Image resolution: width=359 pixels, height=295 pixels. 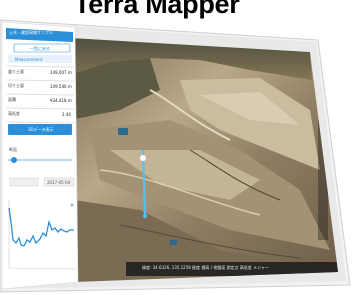 I want to click on row-label-2: 切り土量, so click(x=16, y=85).